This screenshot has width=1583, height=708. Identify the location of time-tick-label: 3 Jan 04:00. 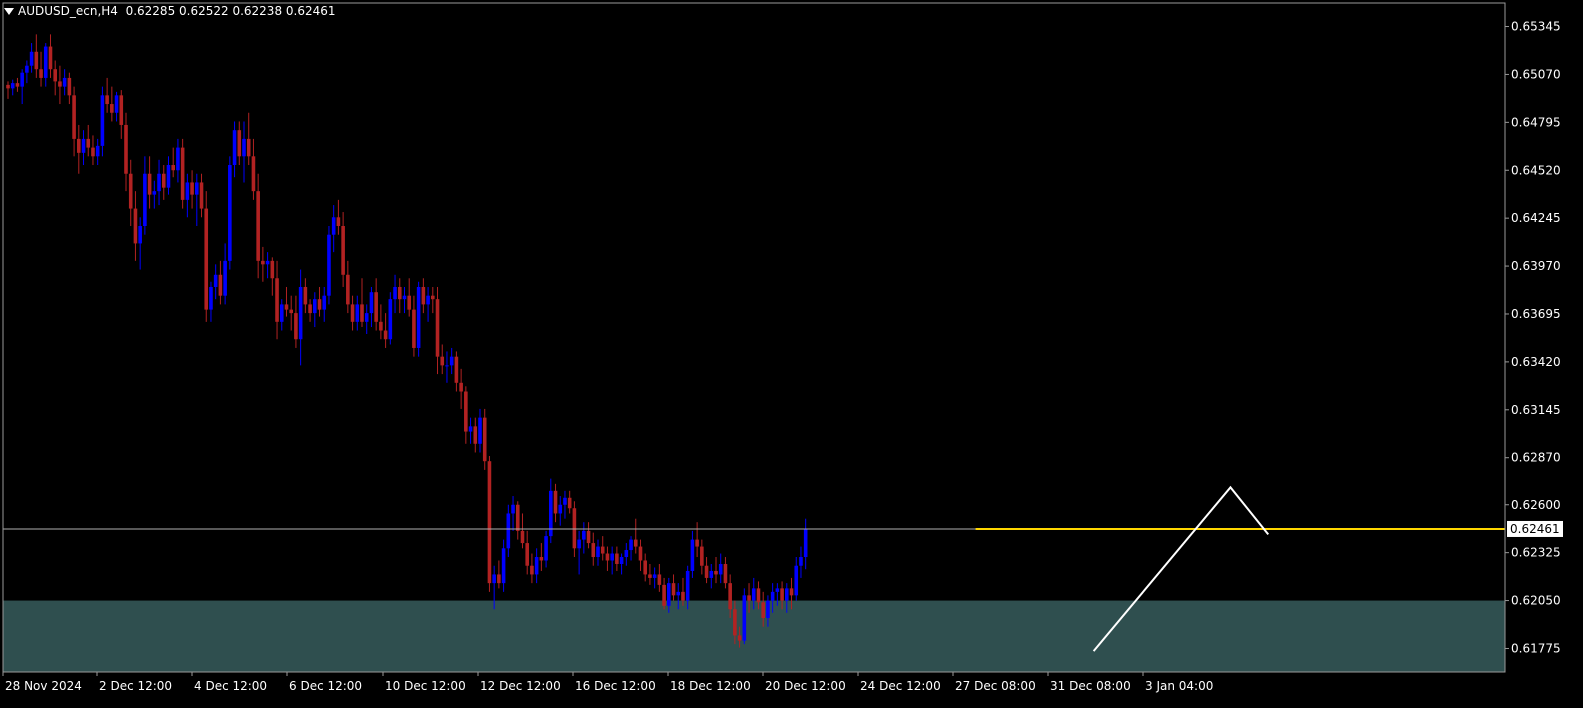
(1179, 686).